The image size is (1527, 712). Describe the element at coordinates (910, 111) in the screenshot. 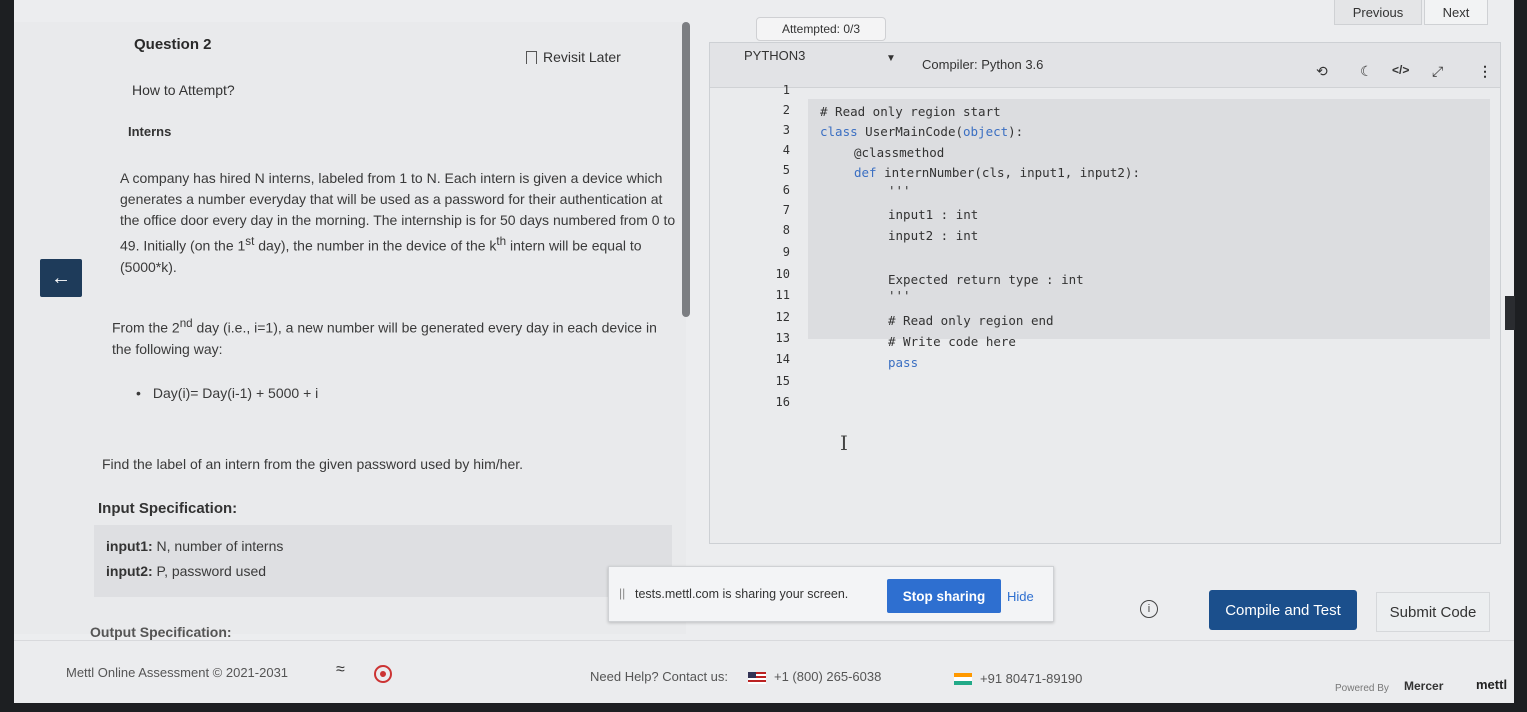

I see `code-line-2: # Read only region start` at that location.